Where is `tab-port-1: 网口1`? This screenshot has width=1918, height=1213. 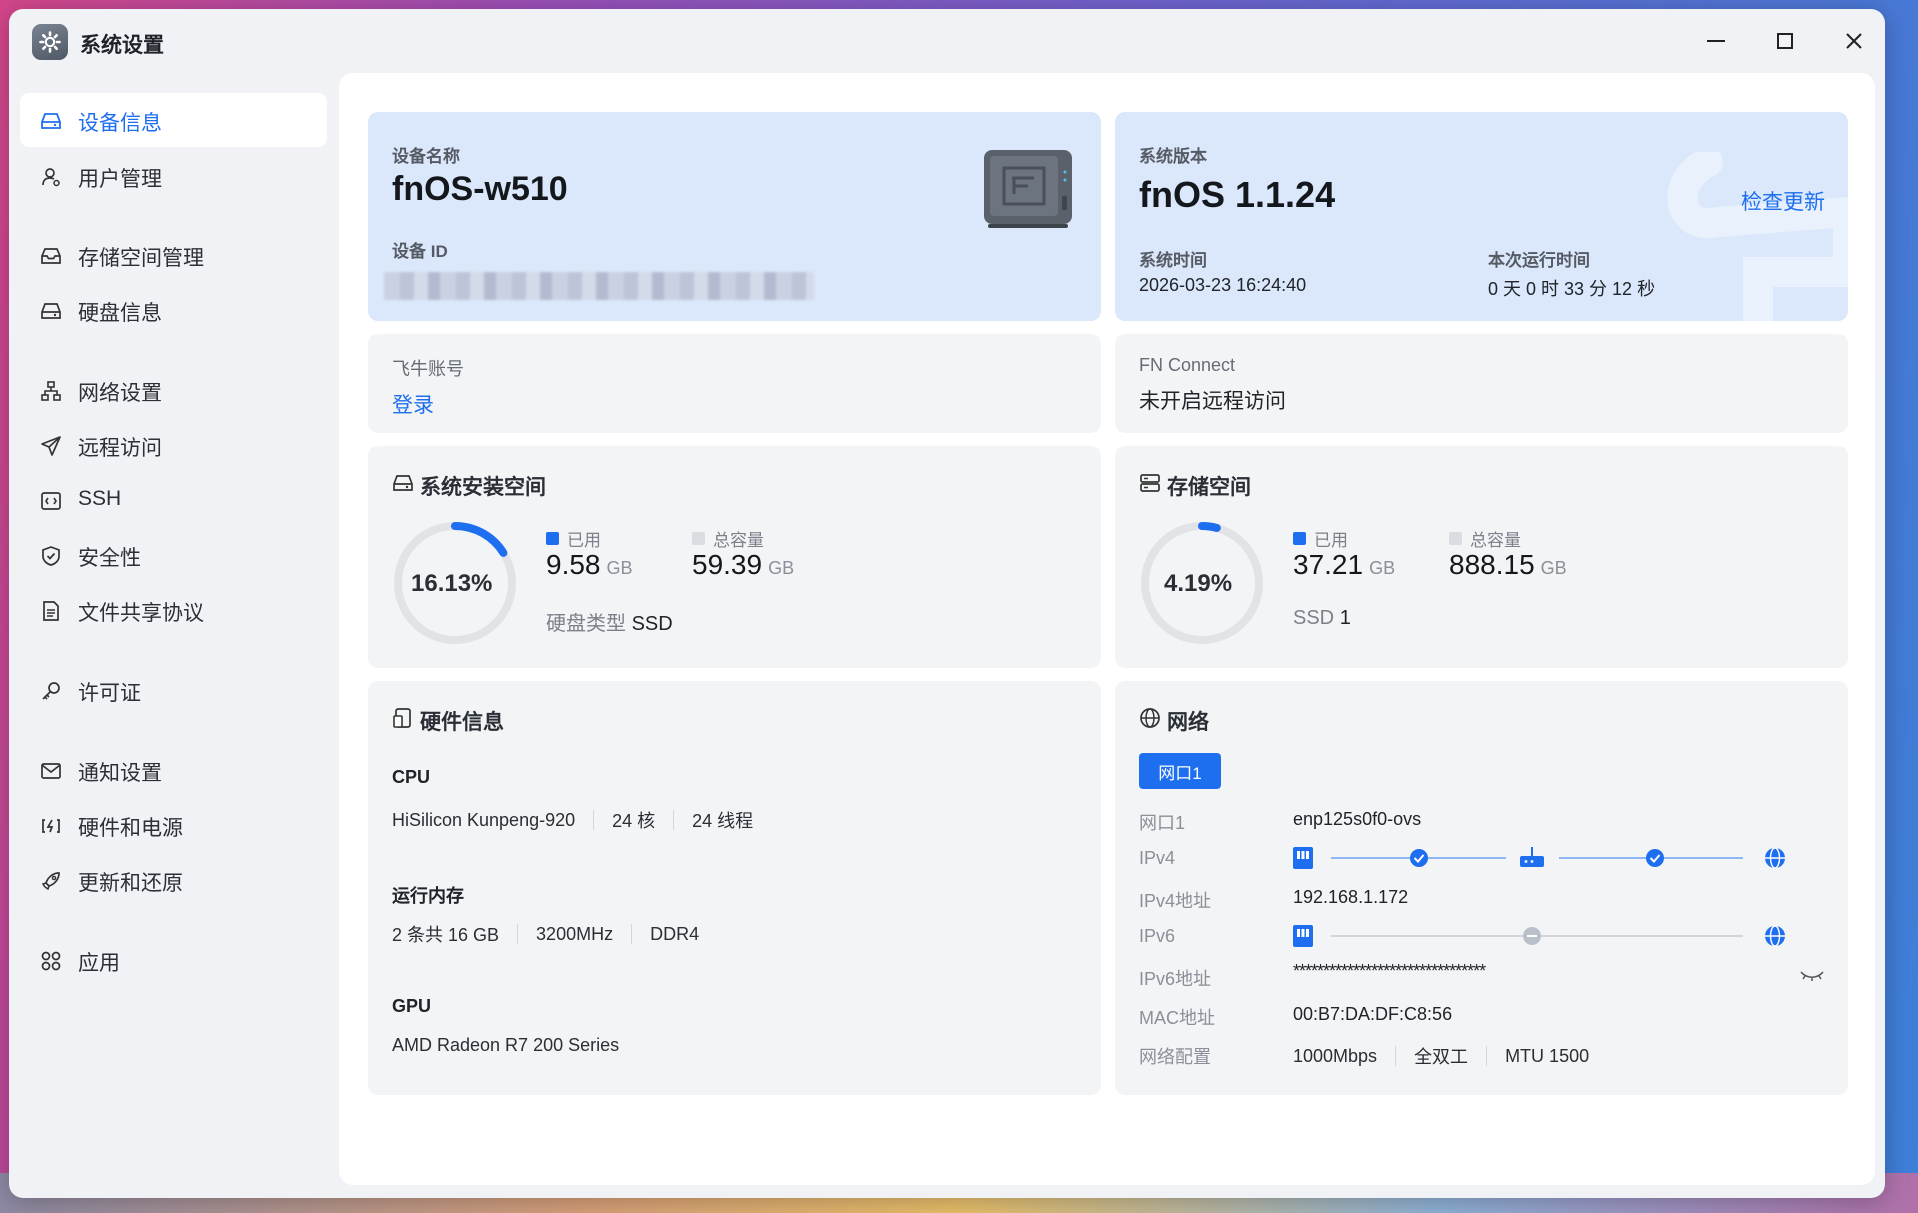
tab-port-1: 网口1 is located at coordinates (1180, 771).